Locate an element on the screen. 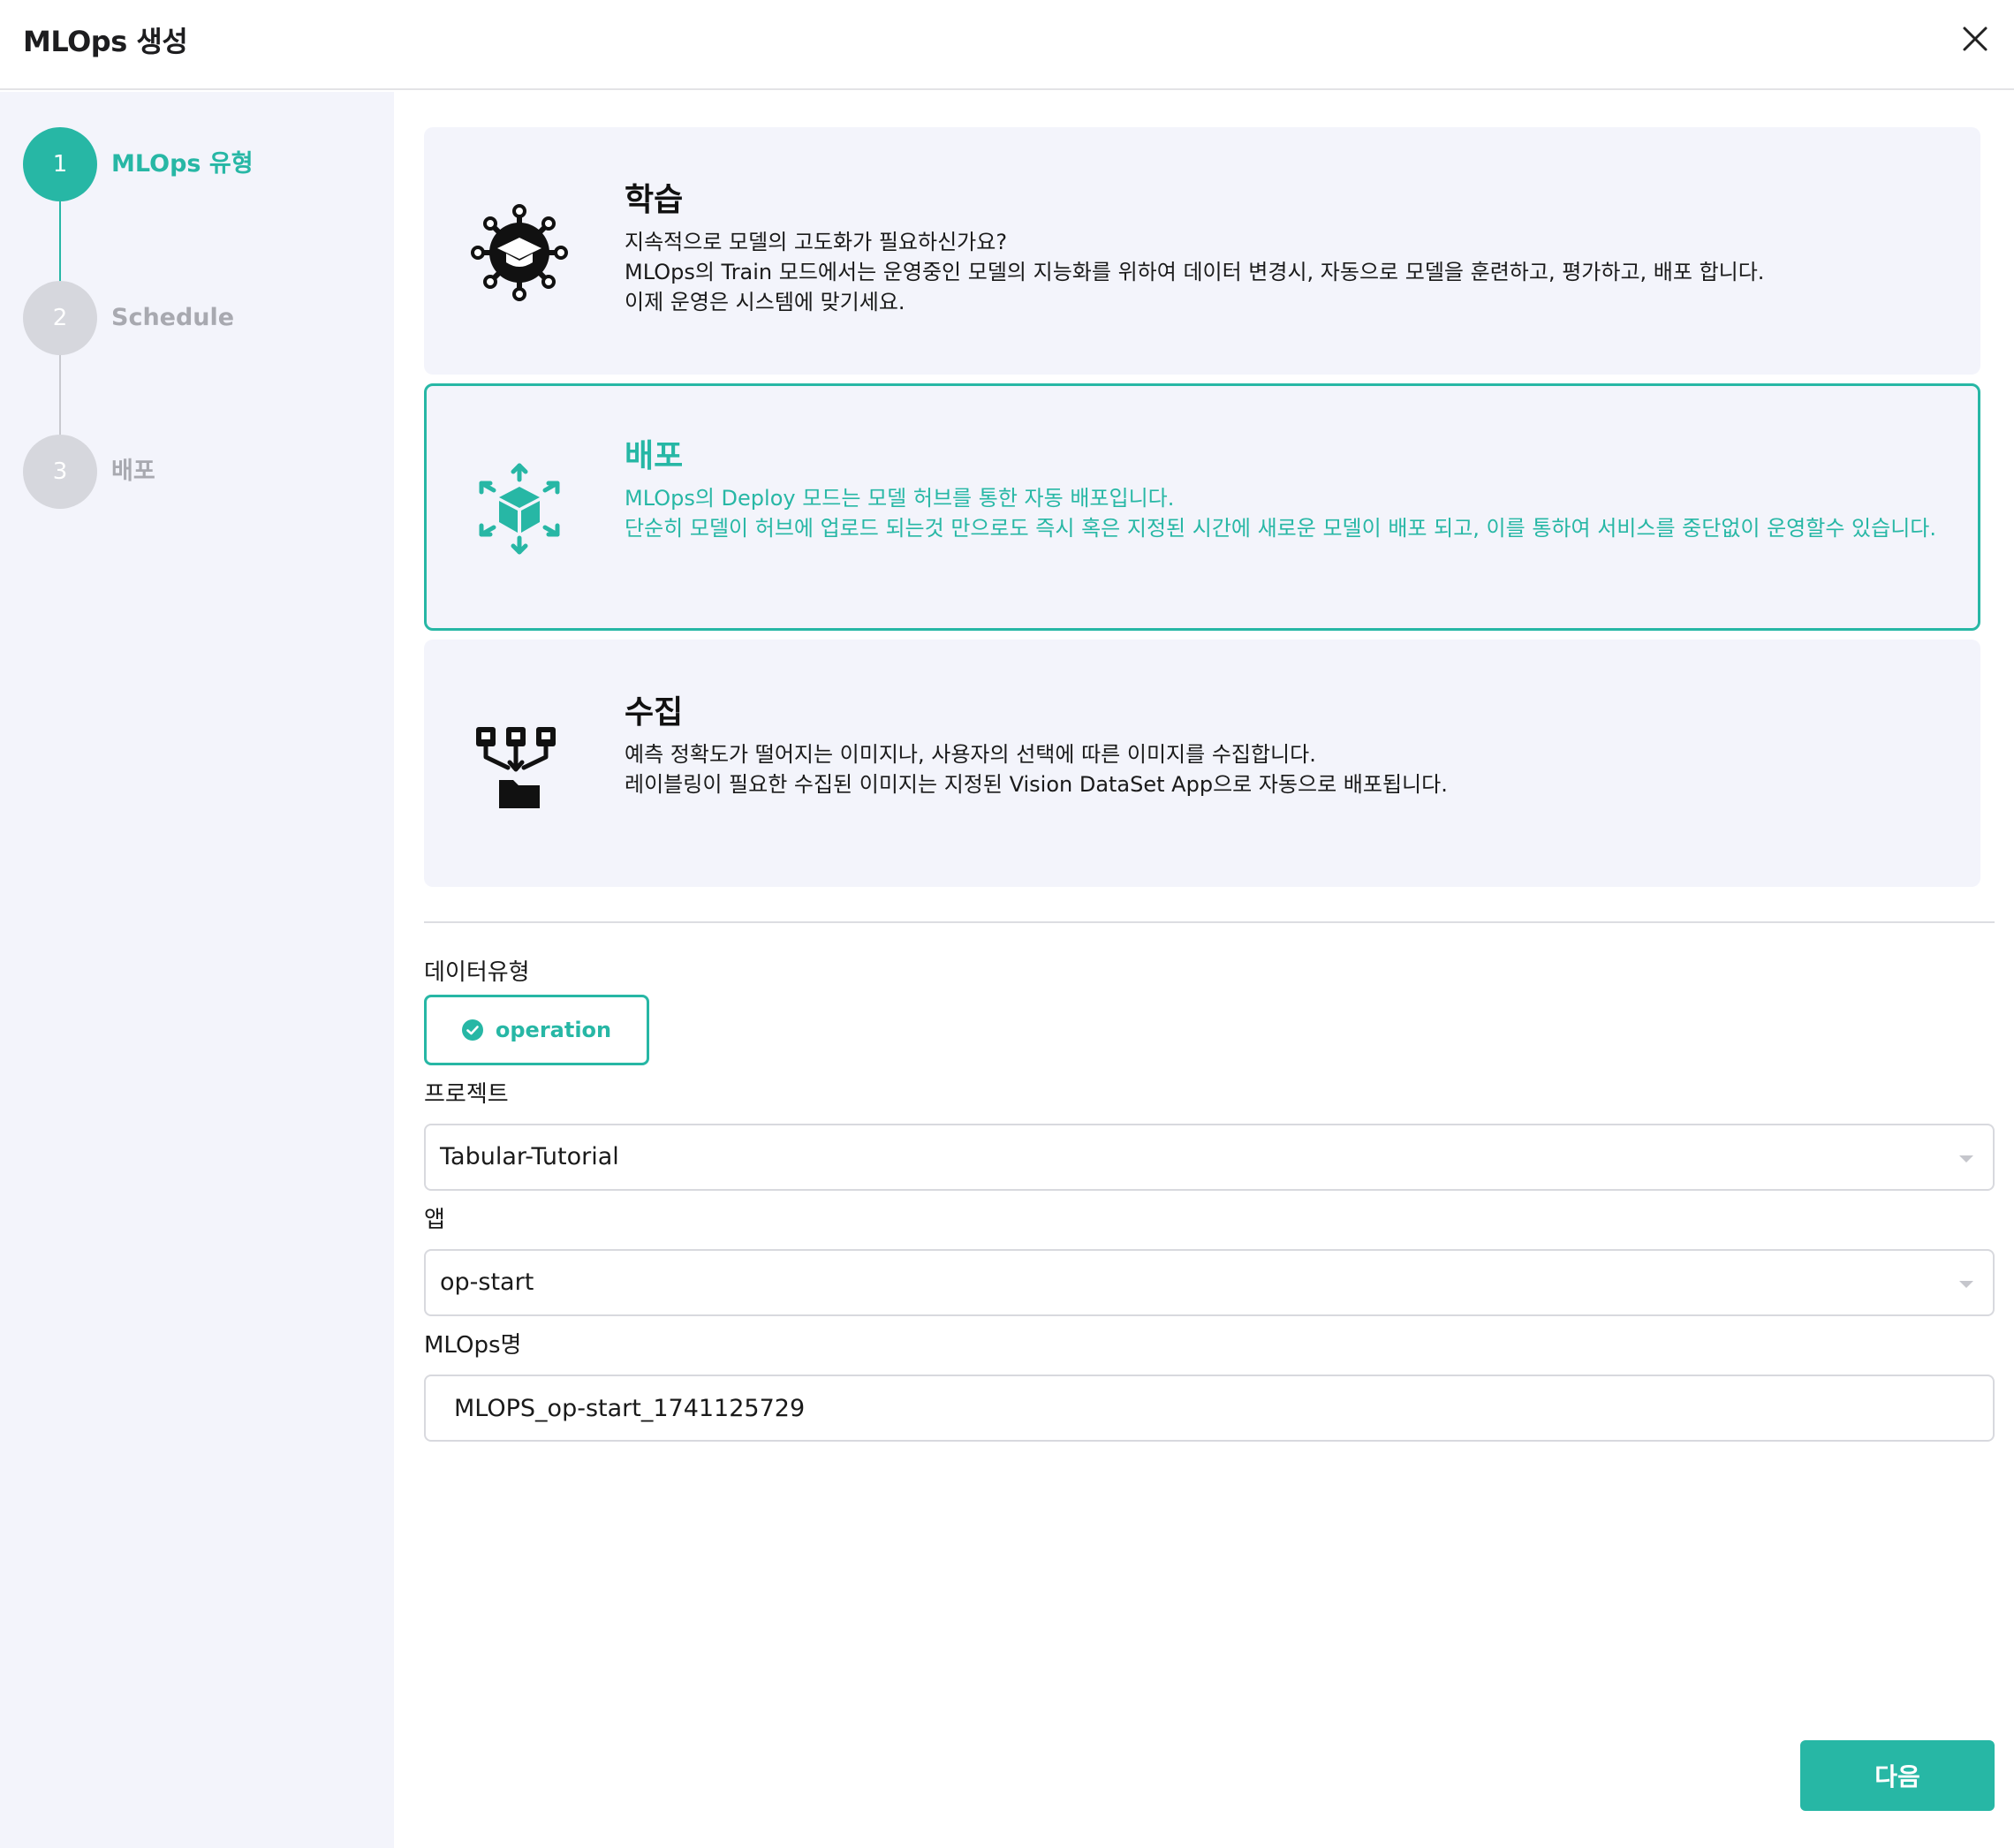  cube-deploy-icon is located at coordinates (519, 509).